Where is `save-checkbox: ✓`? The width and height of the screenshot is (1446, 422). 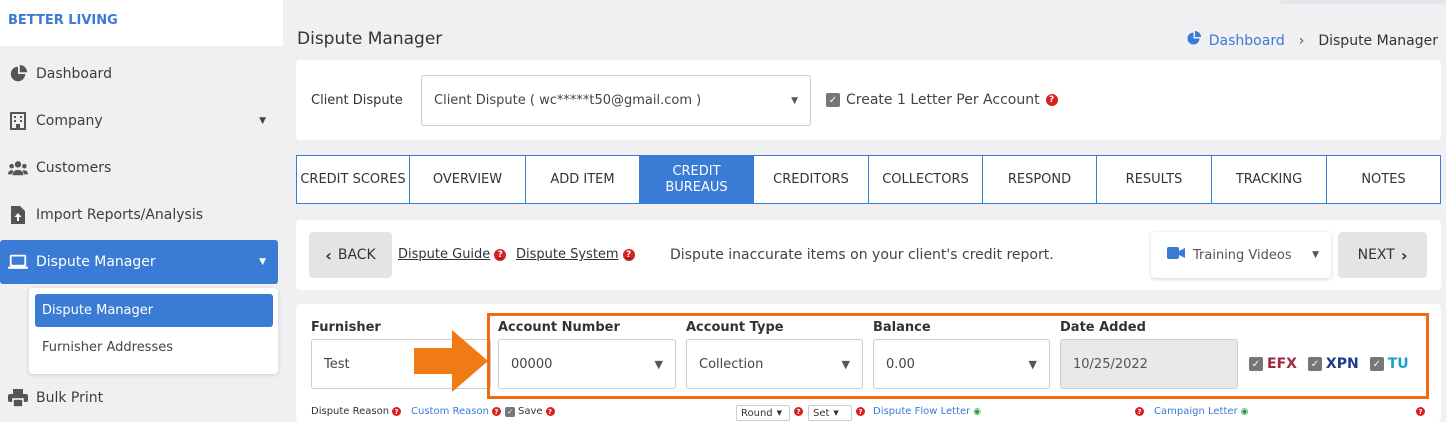
save-checkbox: ✓ is located at coordinates (510, 411).